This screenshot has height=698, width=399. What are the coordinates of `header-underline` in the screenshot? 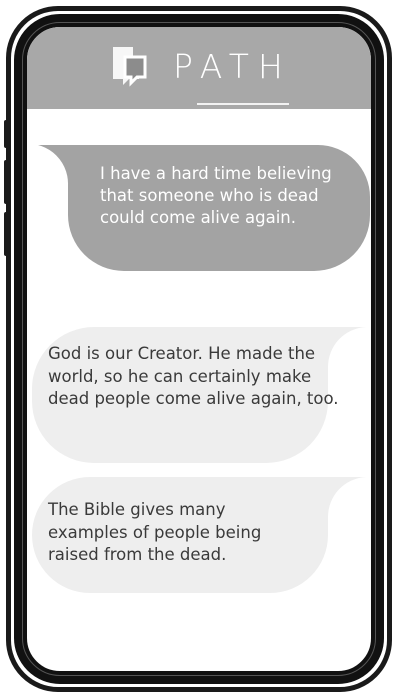 It's located at (243, 104).